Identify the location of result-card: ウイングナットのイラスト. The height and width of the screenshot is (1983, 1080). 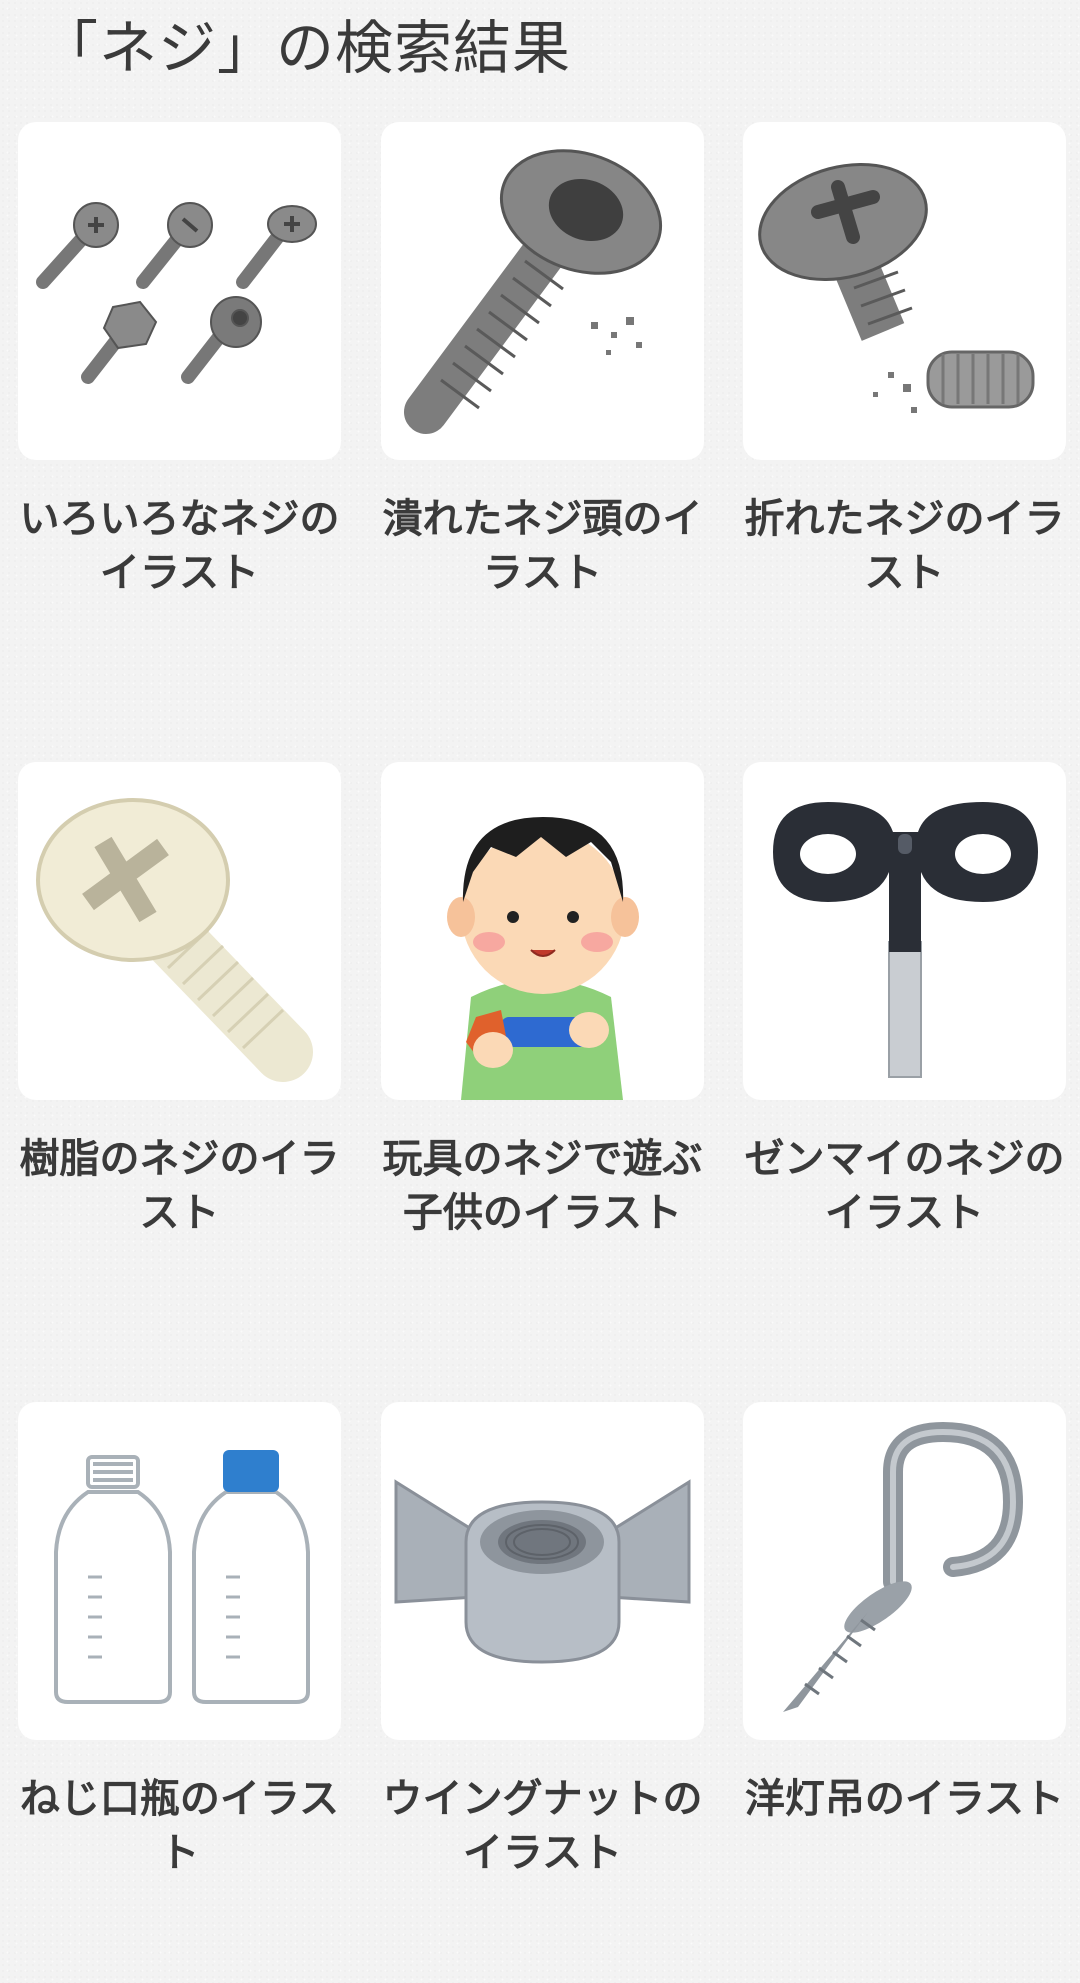
(542, 1641).